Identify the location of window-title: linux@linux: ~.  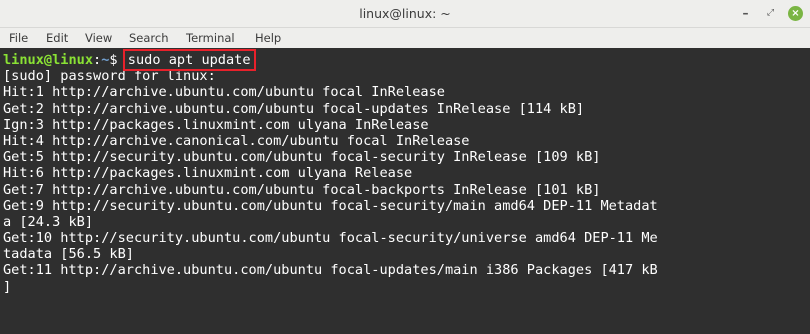
(405, 13).